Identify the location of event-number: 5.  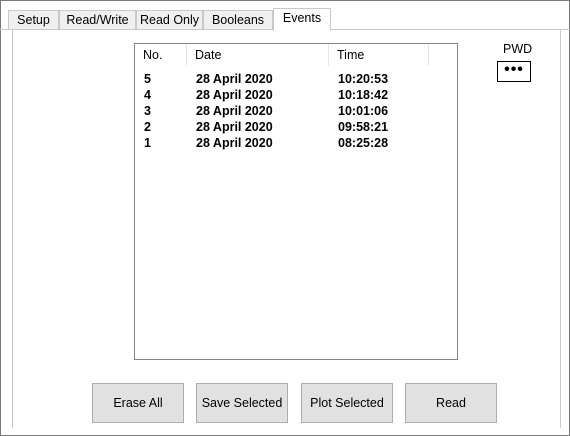
(147, 79).